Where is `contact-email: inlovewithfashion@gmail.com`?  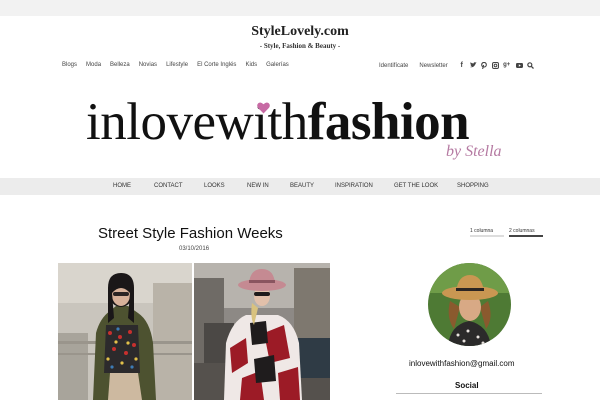 contact-email: inlovewithfashion@gmail.com is located at coordinates (462, 363).